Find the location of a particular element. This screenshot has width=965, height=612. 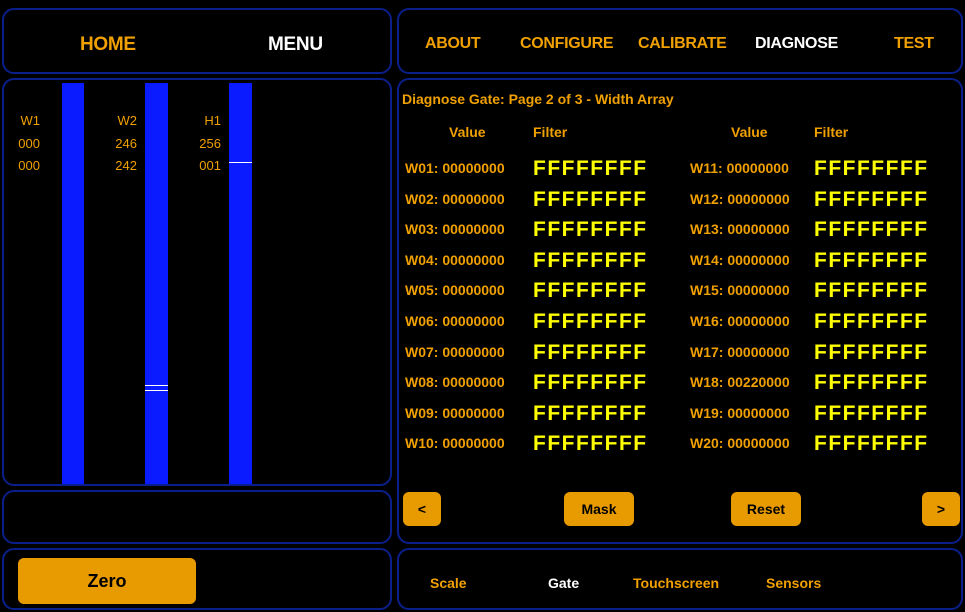

right-filter-header: Filter is located at coordinates (831, 132).